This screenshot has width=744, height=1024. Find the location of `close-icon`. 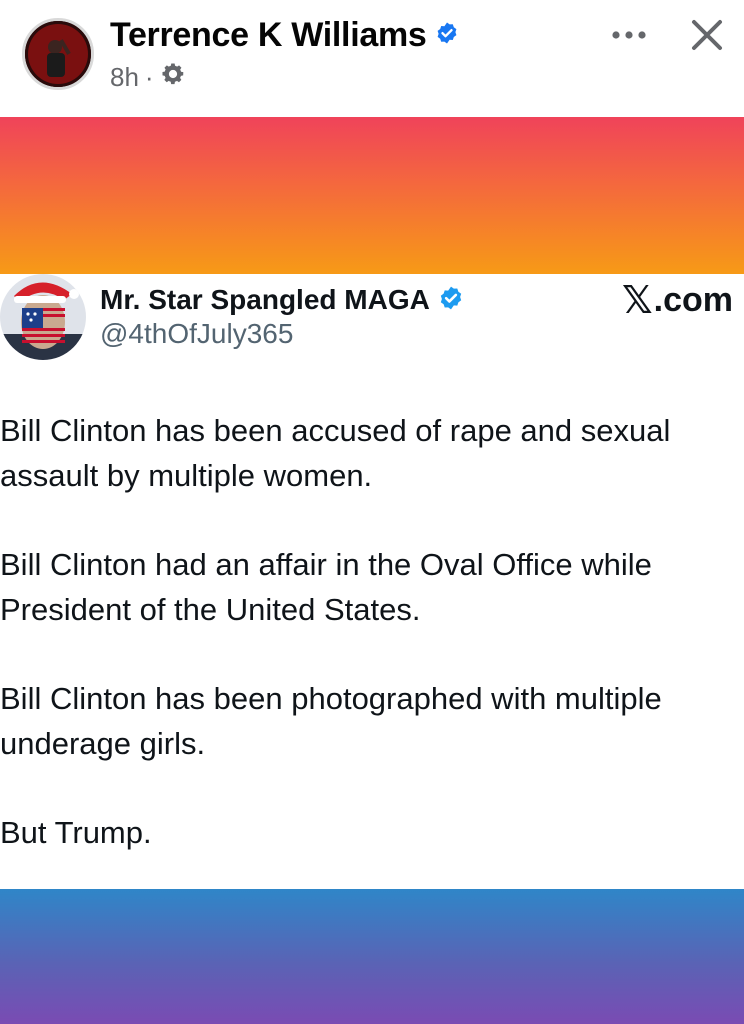

close-icon is located at coordinates (707, 35).